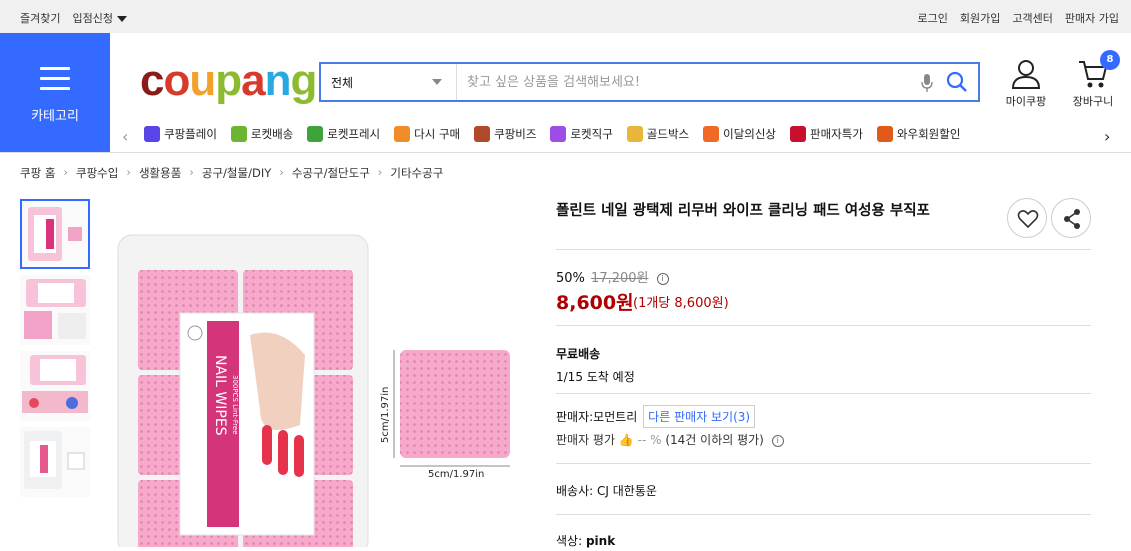  What do you see at coordinates (595, 365) in the screenshot?
I see `shipping-info: 무료배송 1/15 도착 예정` at bounding box center [595, 365].